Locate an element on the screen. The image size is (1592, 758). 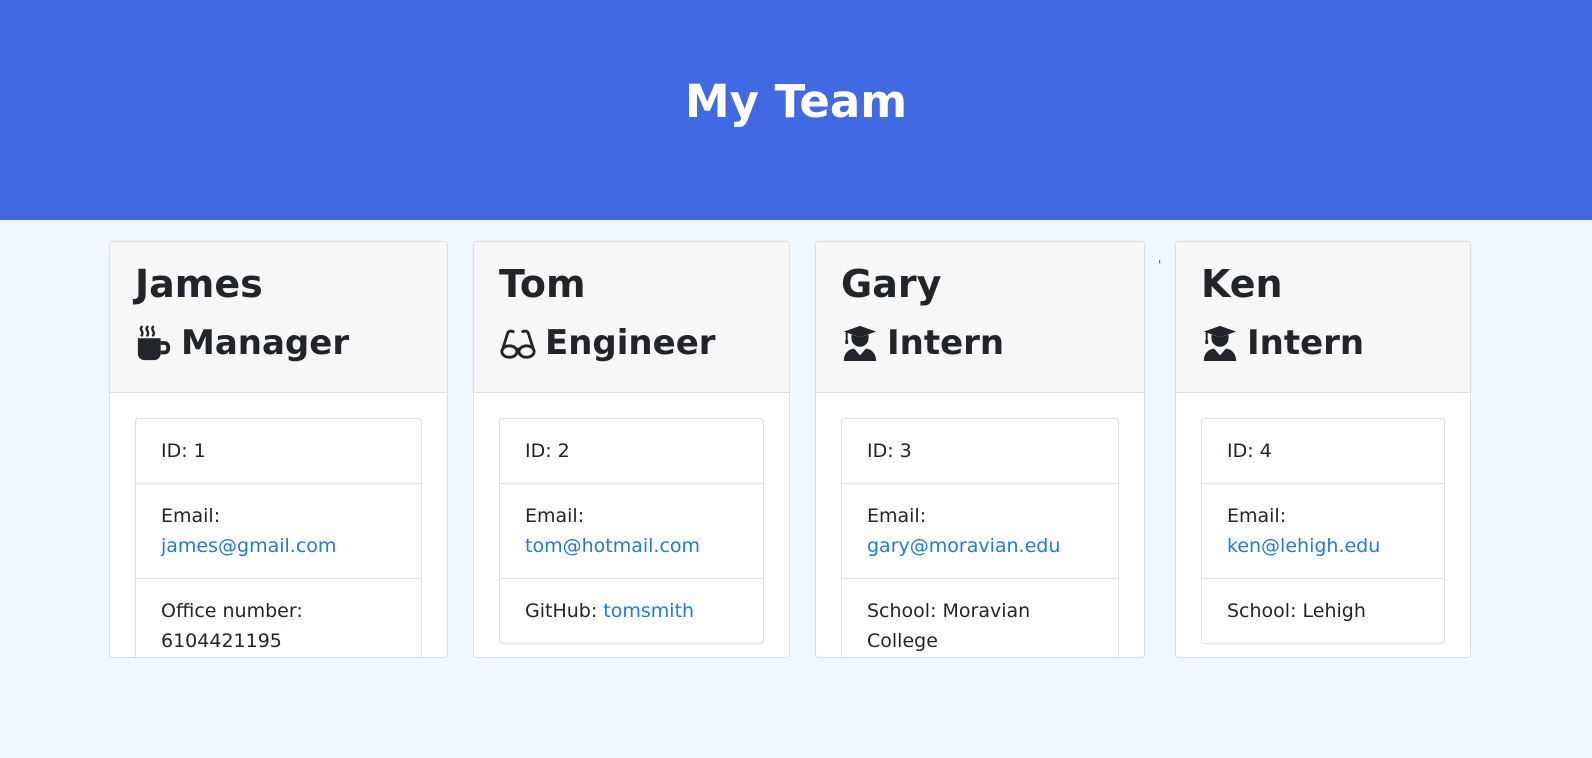
employee-email: Email: gary@moravian.edu is located at coordinates (980, 531).